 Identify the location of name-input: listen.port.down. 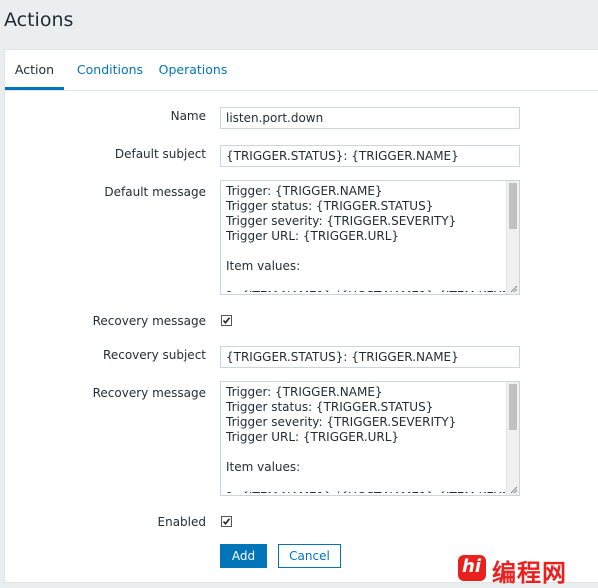
(370, 118).